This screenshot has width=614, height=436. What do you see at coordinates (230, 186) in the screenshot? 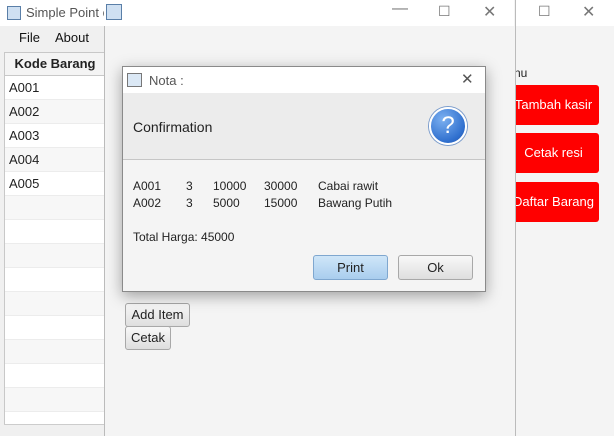
I see `nota-harga: 10000` at bounding box center [230, 186].